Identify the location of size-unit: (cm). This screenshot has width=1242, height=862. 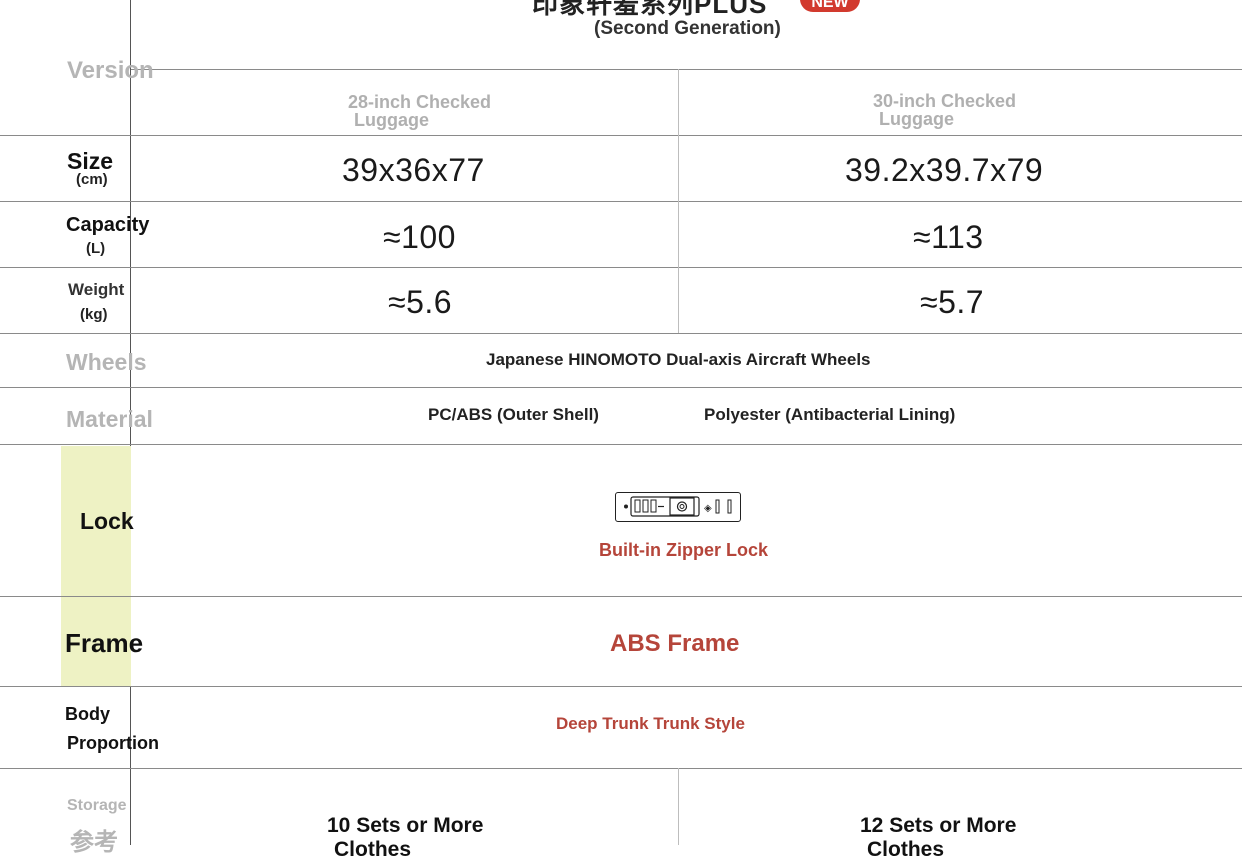
(92, 179).